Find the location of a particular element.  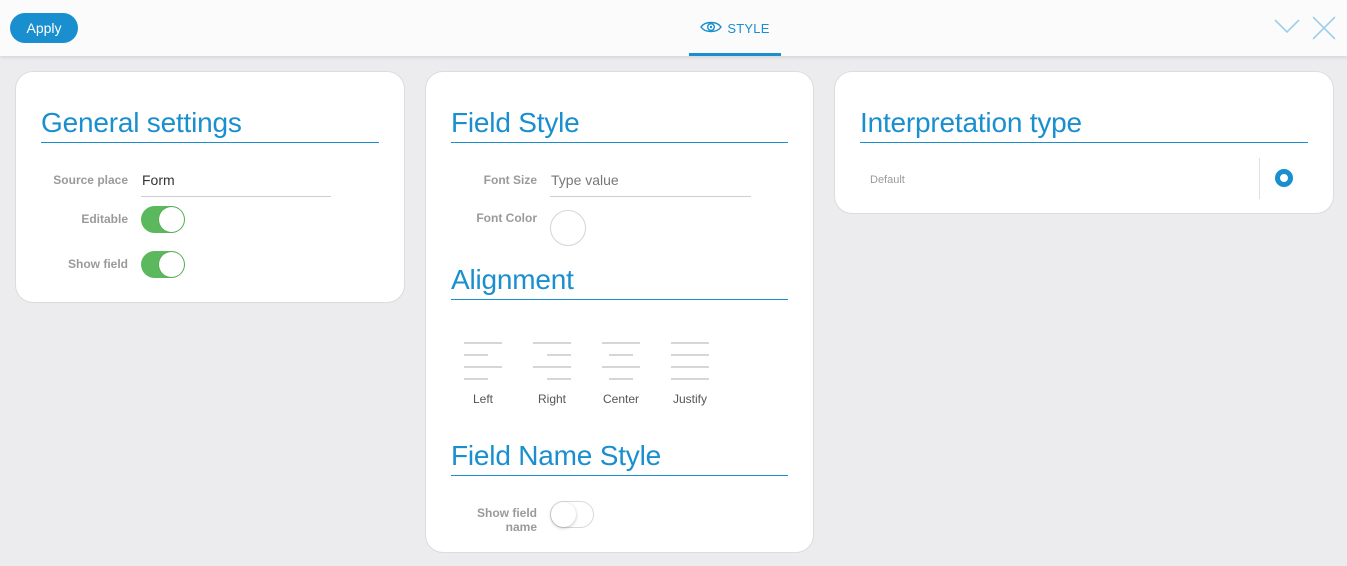

font-size-label: Font Size is located at coordinates (510, 180).